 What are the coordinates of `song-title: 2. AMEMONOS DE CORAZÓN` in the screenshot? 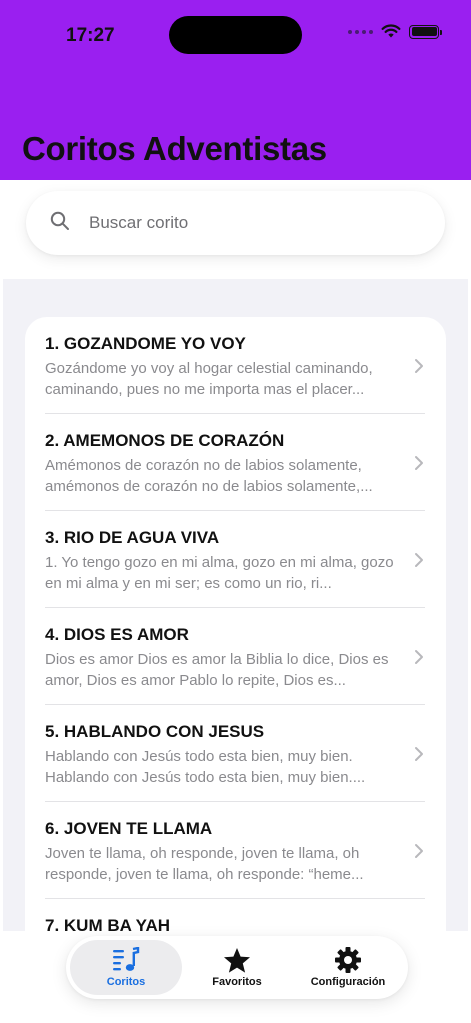 It's located at (165, 440).